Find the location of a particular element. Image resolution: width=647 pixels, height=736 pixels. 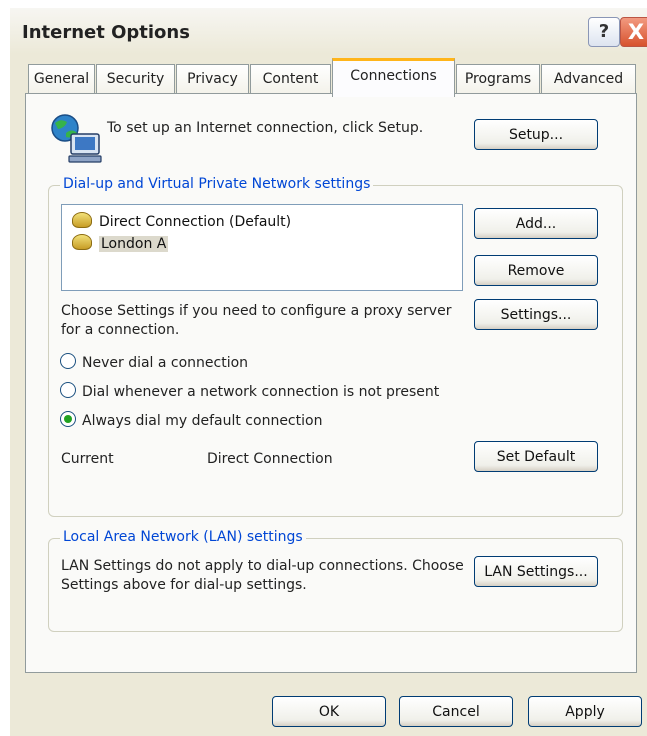

internet-connection-icon is located at coordinates (76, 138).